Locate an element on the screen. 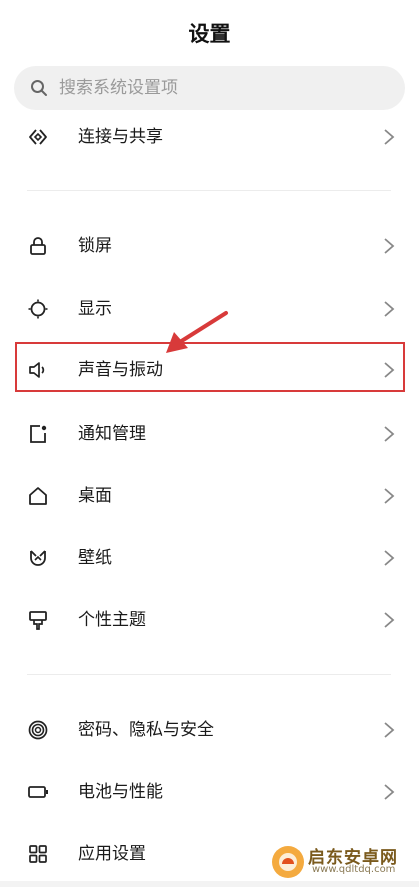  settings-row-label: 应用设置 is located at coordinates (112, 854).